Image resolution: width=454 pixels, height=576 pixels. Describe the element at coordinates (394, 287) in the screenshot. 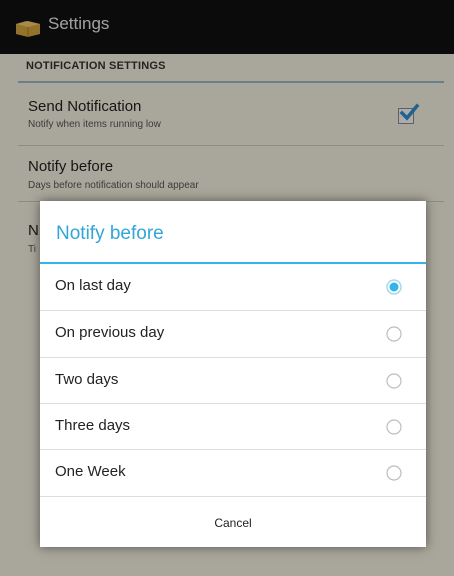

I see `radio-selected-icon` at that location.